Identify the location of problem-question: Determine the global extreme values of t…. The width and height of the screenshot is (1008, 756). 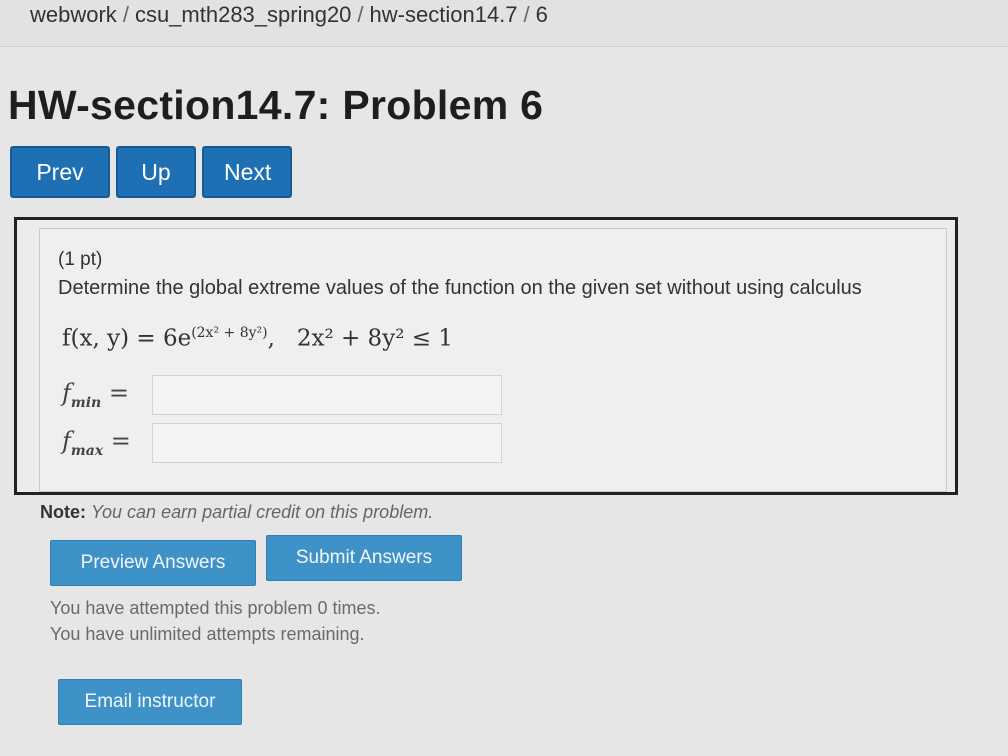
(460, 288).